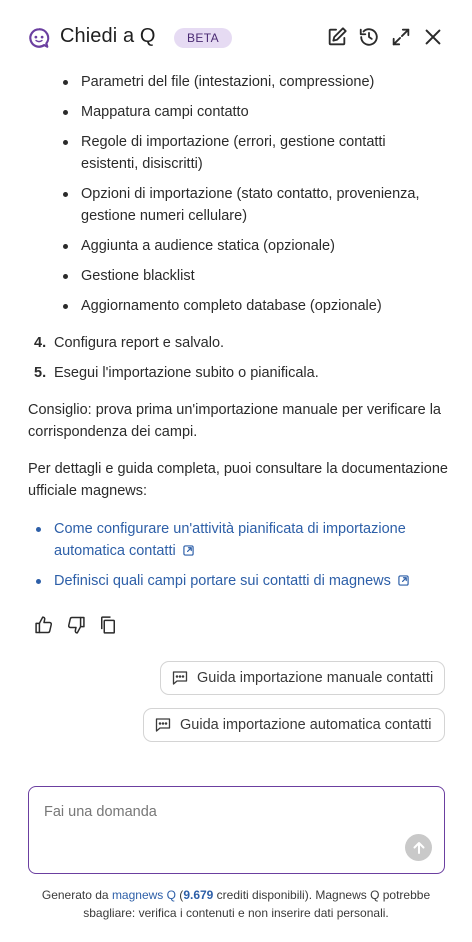 Image resolution: width=472 pixels, height=942 pixels. I want to click on expand-button, so click(401, 37).